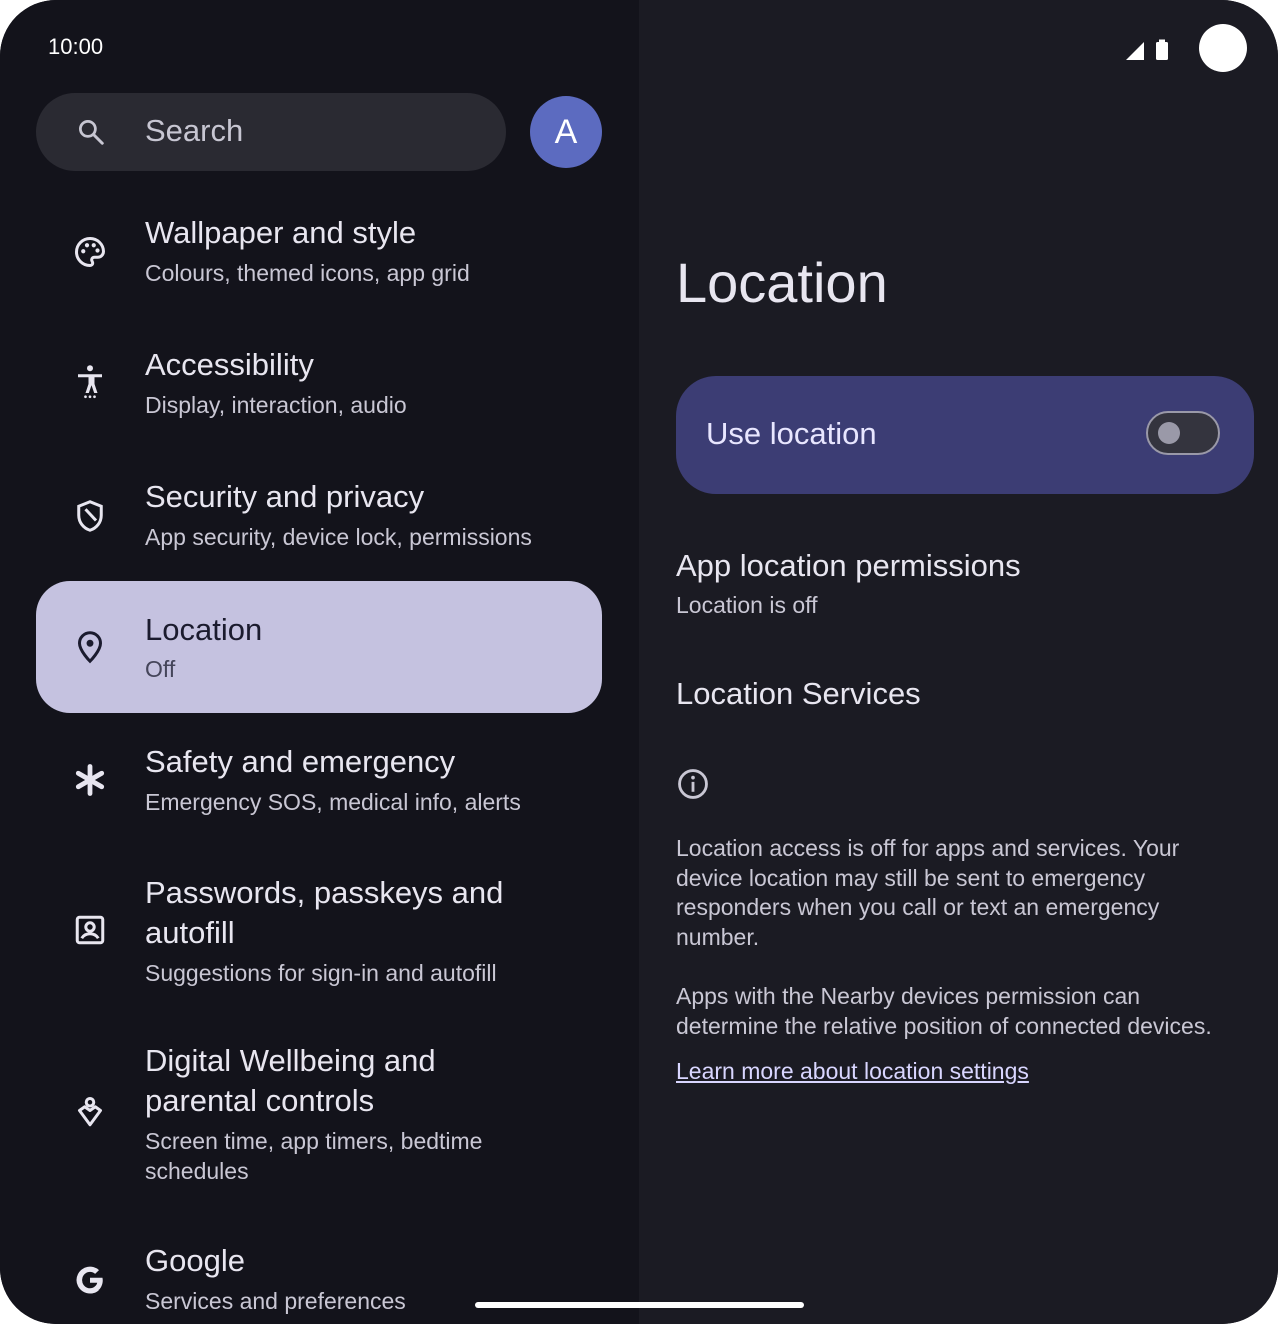 The width and height of the screenshot is (1278, 1324). I want to click on info-icon, so click(693, 784).